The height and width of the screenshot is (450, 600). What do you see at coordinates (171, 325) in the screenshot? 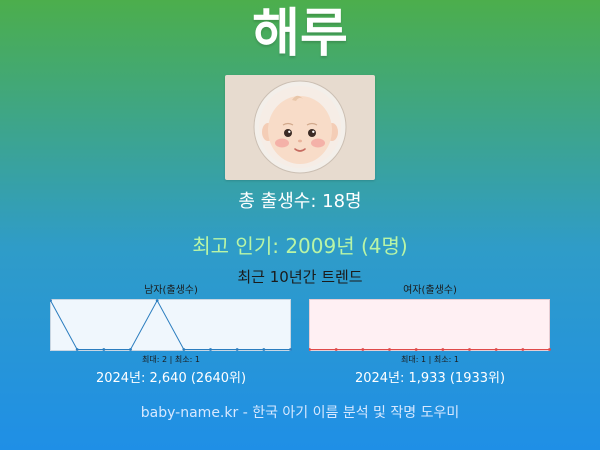
I see `male-trend-chart` at bounding box center [171, 325].